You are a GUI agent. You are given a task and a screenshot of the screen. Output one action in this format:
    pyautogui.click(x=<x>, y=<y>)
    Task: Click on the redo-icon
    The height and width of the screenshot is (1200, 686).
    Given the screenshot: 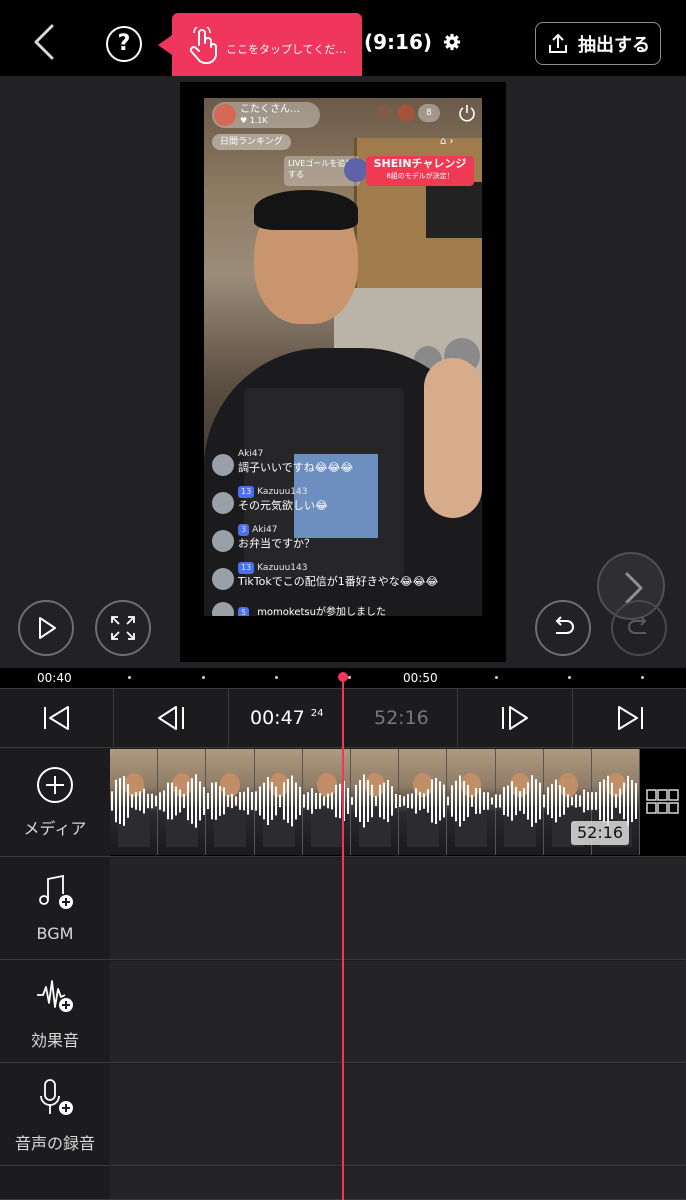 What is the action you would take?
    pyautogui.click(x=637, y=625)
    